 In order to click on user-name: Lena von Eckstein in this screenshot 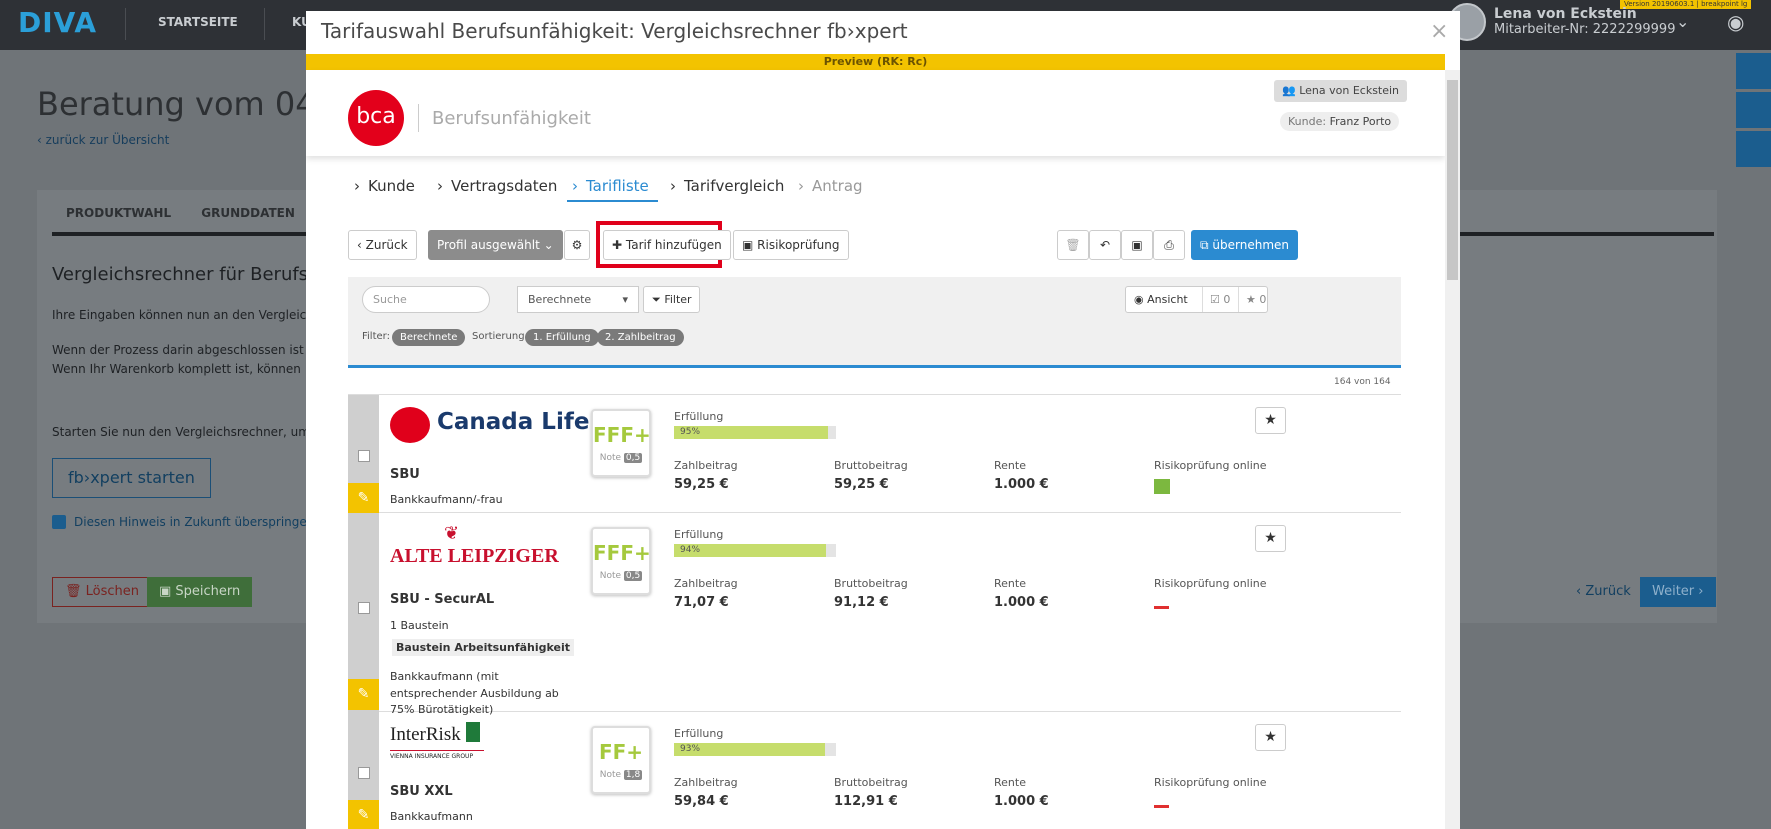, I will do `click(1565, 14)`.